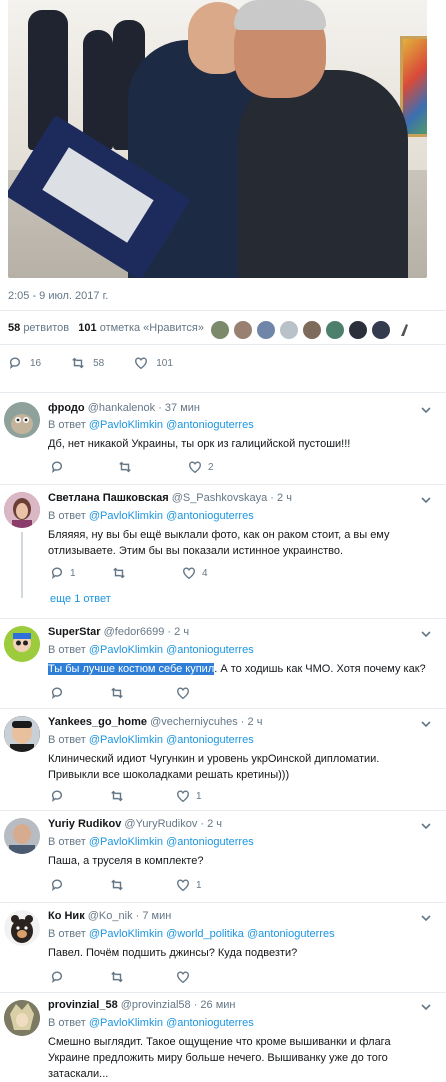 The width and height of the screenshot is (446, 1082). What do you see at coordinates (194, 722) in the screenshot?
I see `reply-handle: @vecherniycuhes` at bounding box center [194, 722].